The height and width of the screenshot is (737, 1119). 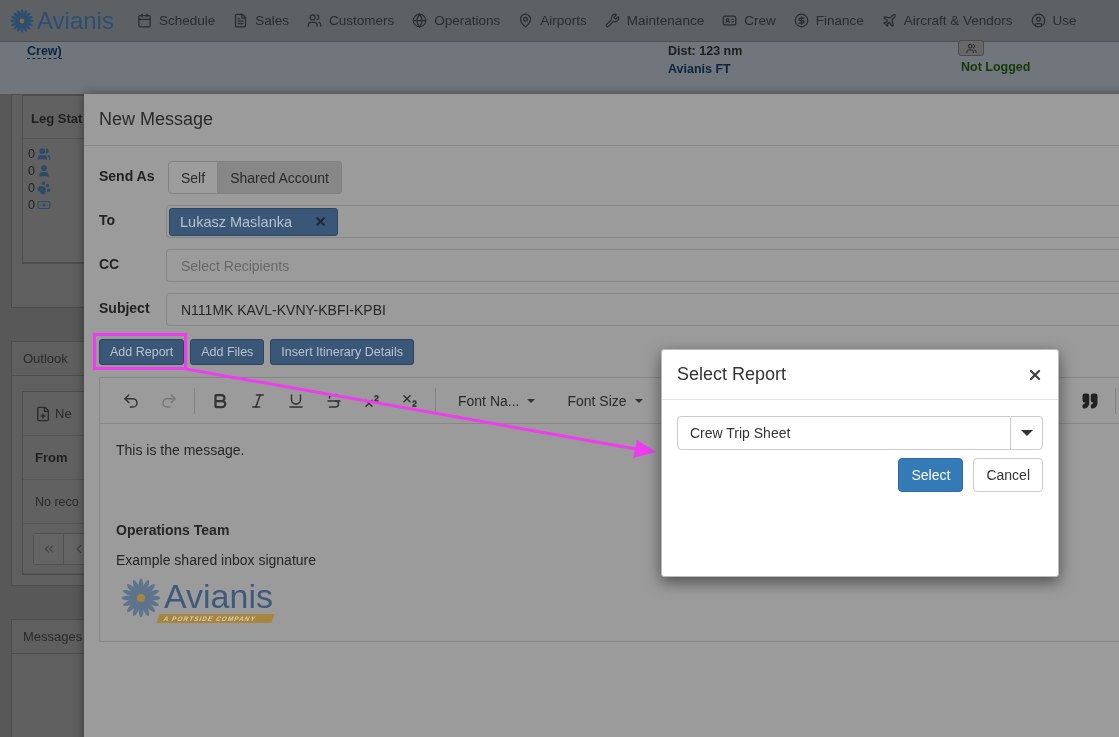 What do you see at coordinates (605, 400) in the screenshot?
I see `font-size-dropdown: Font Size` at bounding box center [605, 400].